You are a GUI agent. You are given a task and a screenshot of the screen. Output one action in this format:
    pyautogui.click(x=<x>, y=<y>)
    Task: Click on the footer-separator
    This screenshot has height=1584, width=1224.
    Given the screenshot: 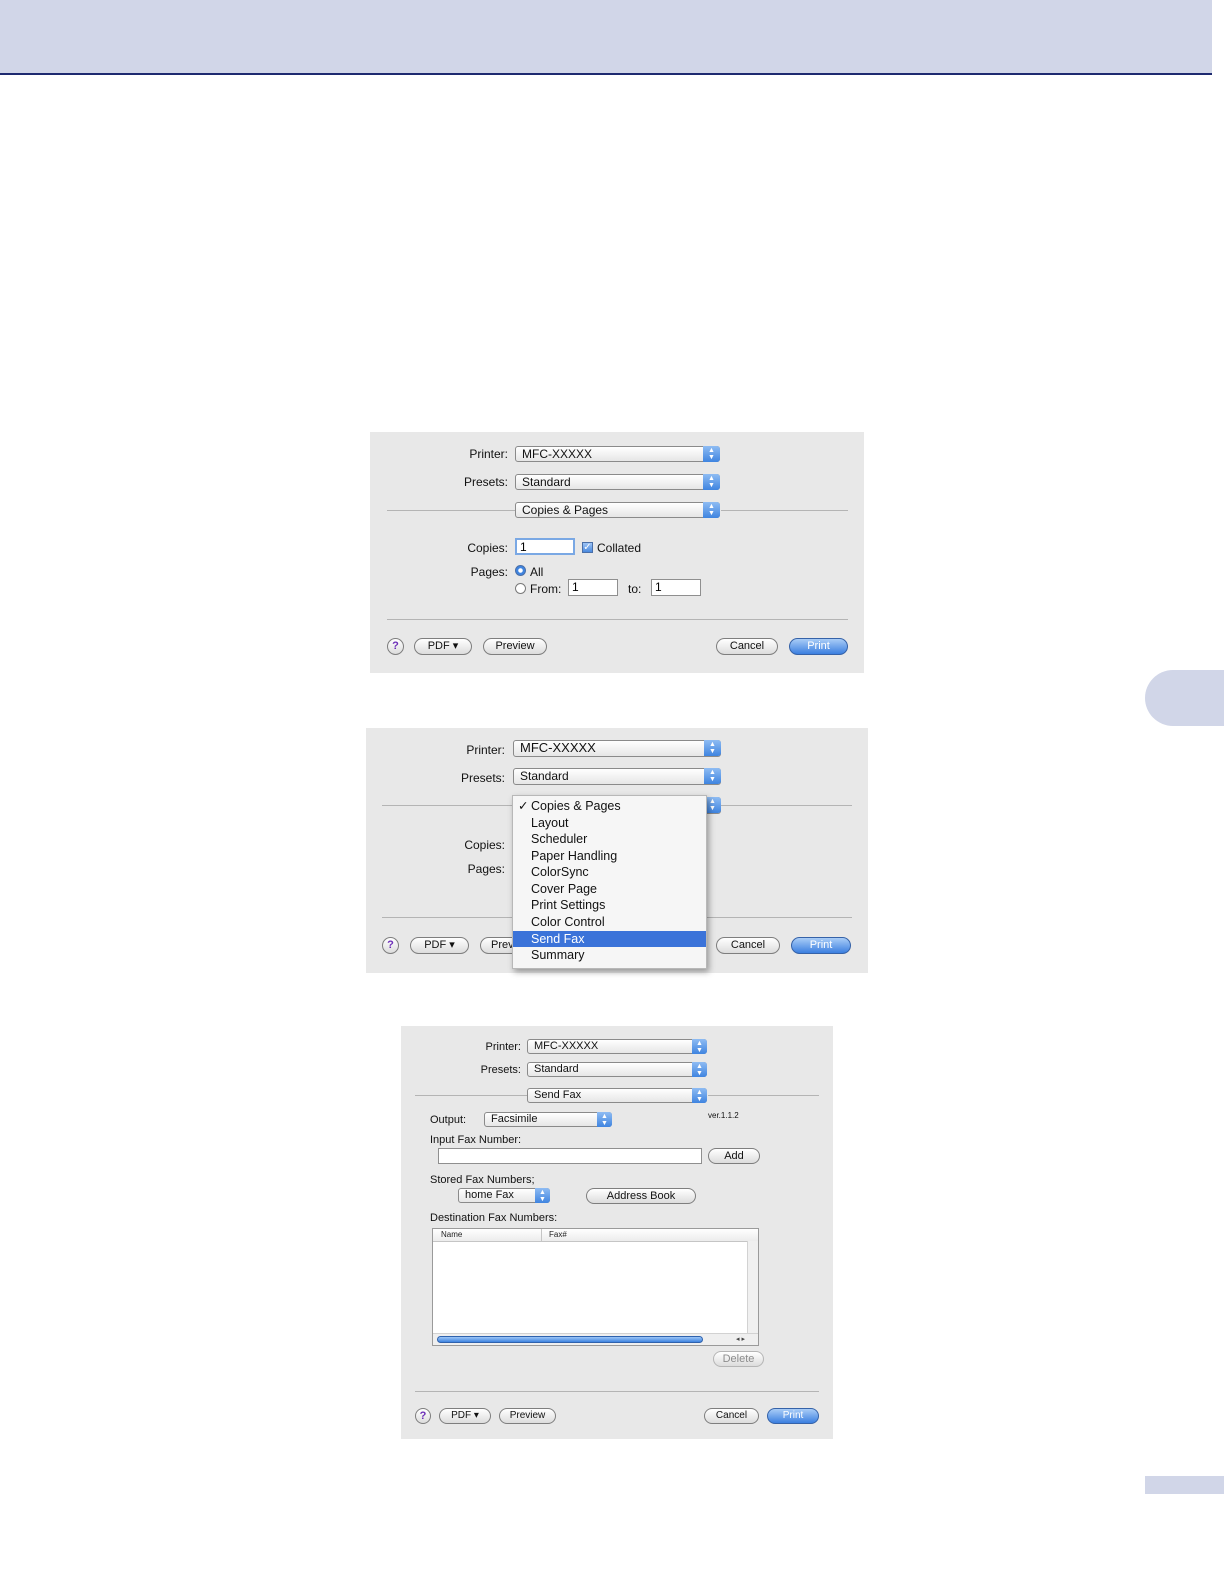 What is the action you would take?
    pyautogui.click(x=617, y=1391)
    